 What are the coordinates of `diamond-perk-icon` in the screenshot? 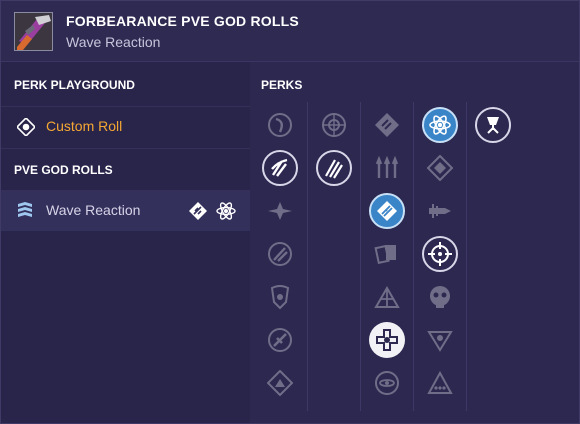 It's located at (198, 211).